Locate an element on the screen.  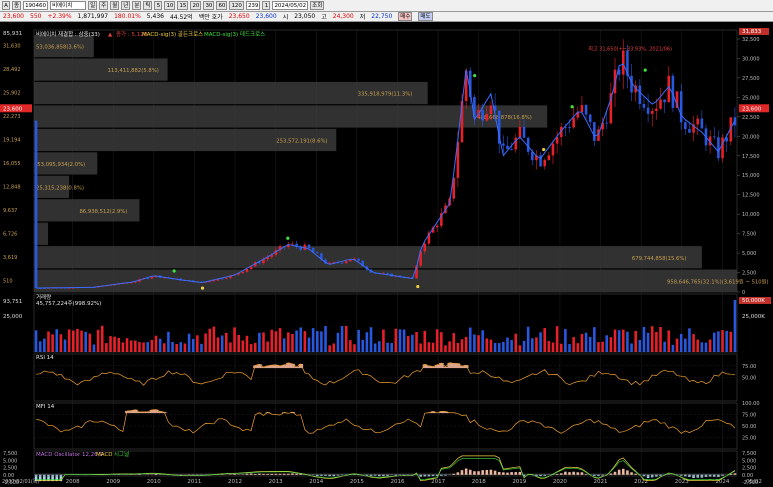
quote-cap-label: 백만 호가 is located at coordinates (210, 17).